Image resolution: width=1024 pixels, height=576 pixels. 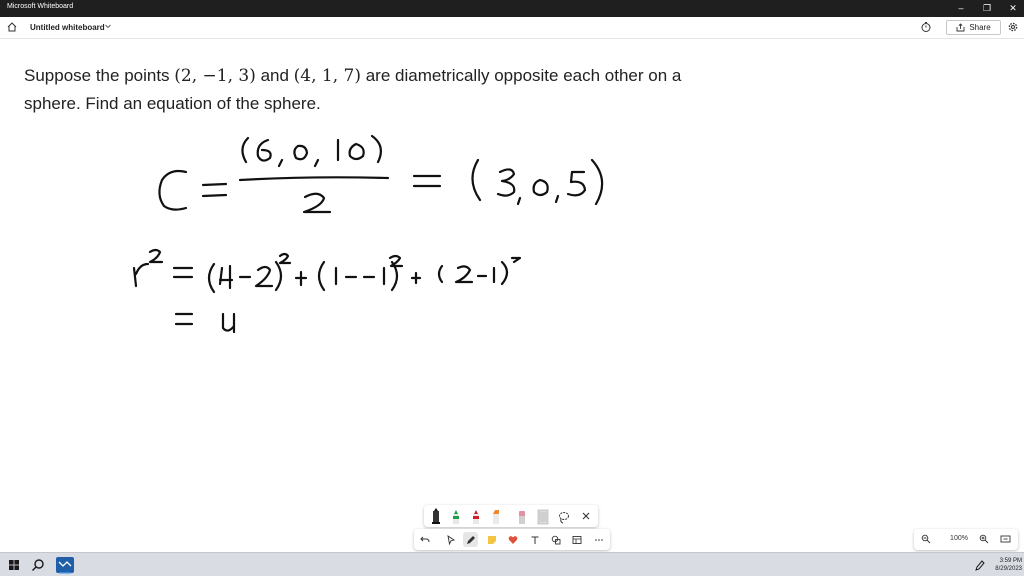 I want to click on template-icon, so click(x=576, y=539).